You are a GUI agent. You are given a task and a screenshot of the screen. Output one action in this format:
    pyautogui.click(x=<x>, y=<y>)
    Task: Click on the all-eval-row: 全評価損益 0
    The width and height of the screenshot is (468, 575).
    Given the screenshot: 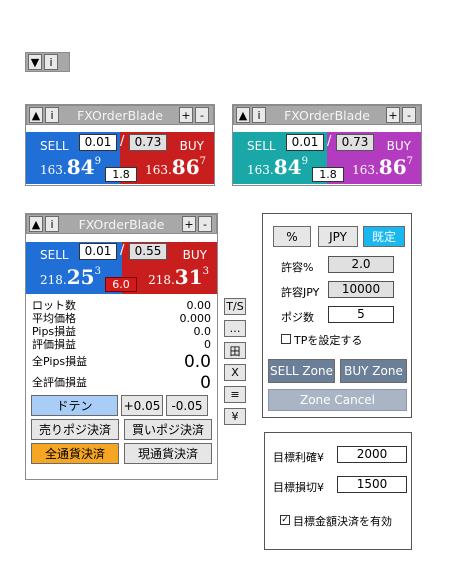 What is the action you would take?
    pyautogui.click(x=121, y=383)
    